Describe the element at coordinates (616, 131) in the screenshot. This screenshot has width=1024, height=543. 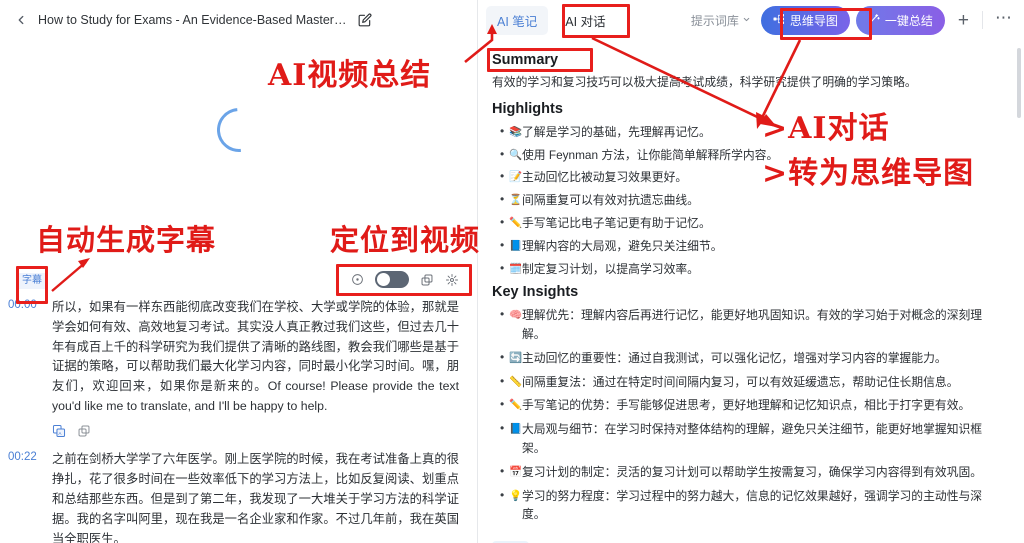
I see `list-item-text: 了解是学习的基础，先理解再记忆。` at that location.